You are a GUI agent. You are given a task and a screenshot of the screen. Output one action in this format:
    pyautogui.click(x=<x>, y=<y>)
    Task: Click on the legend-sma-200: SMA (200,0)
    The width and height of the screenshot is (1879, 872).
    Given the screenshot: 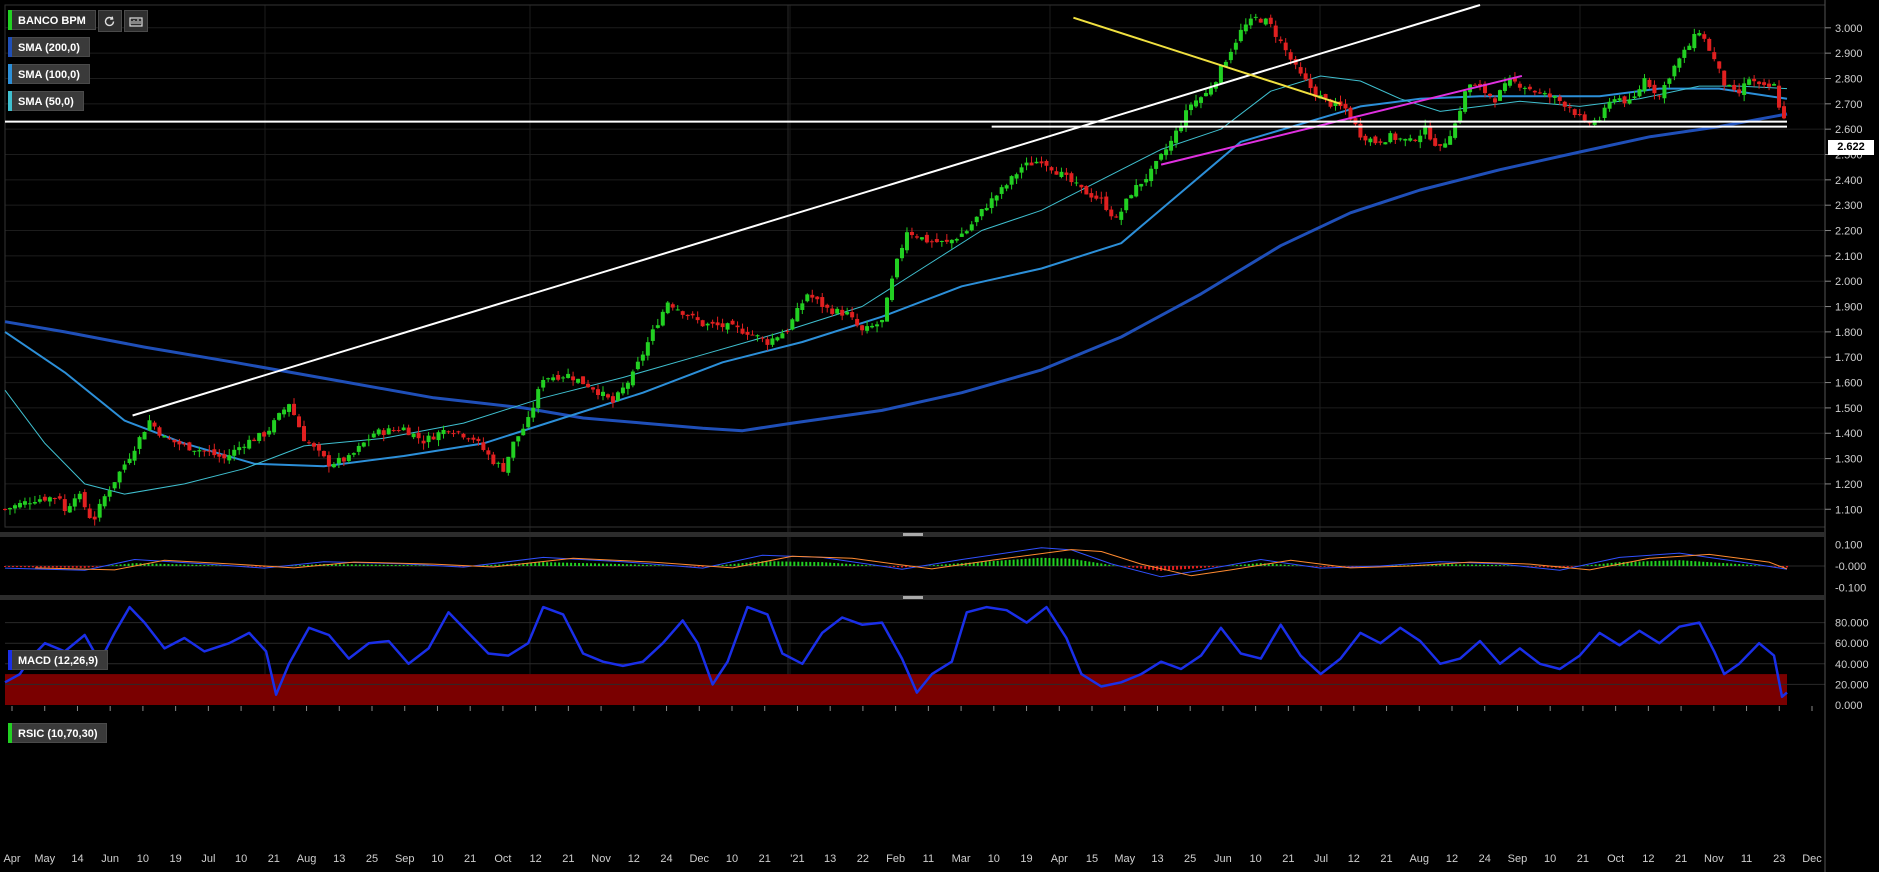 What is the action you would take?
    pyautogui.click(x=49, y=47)
    